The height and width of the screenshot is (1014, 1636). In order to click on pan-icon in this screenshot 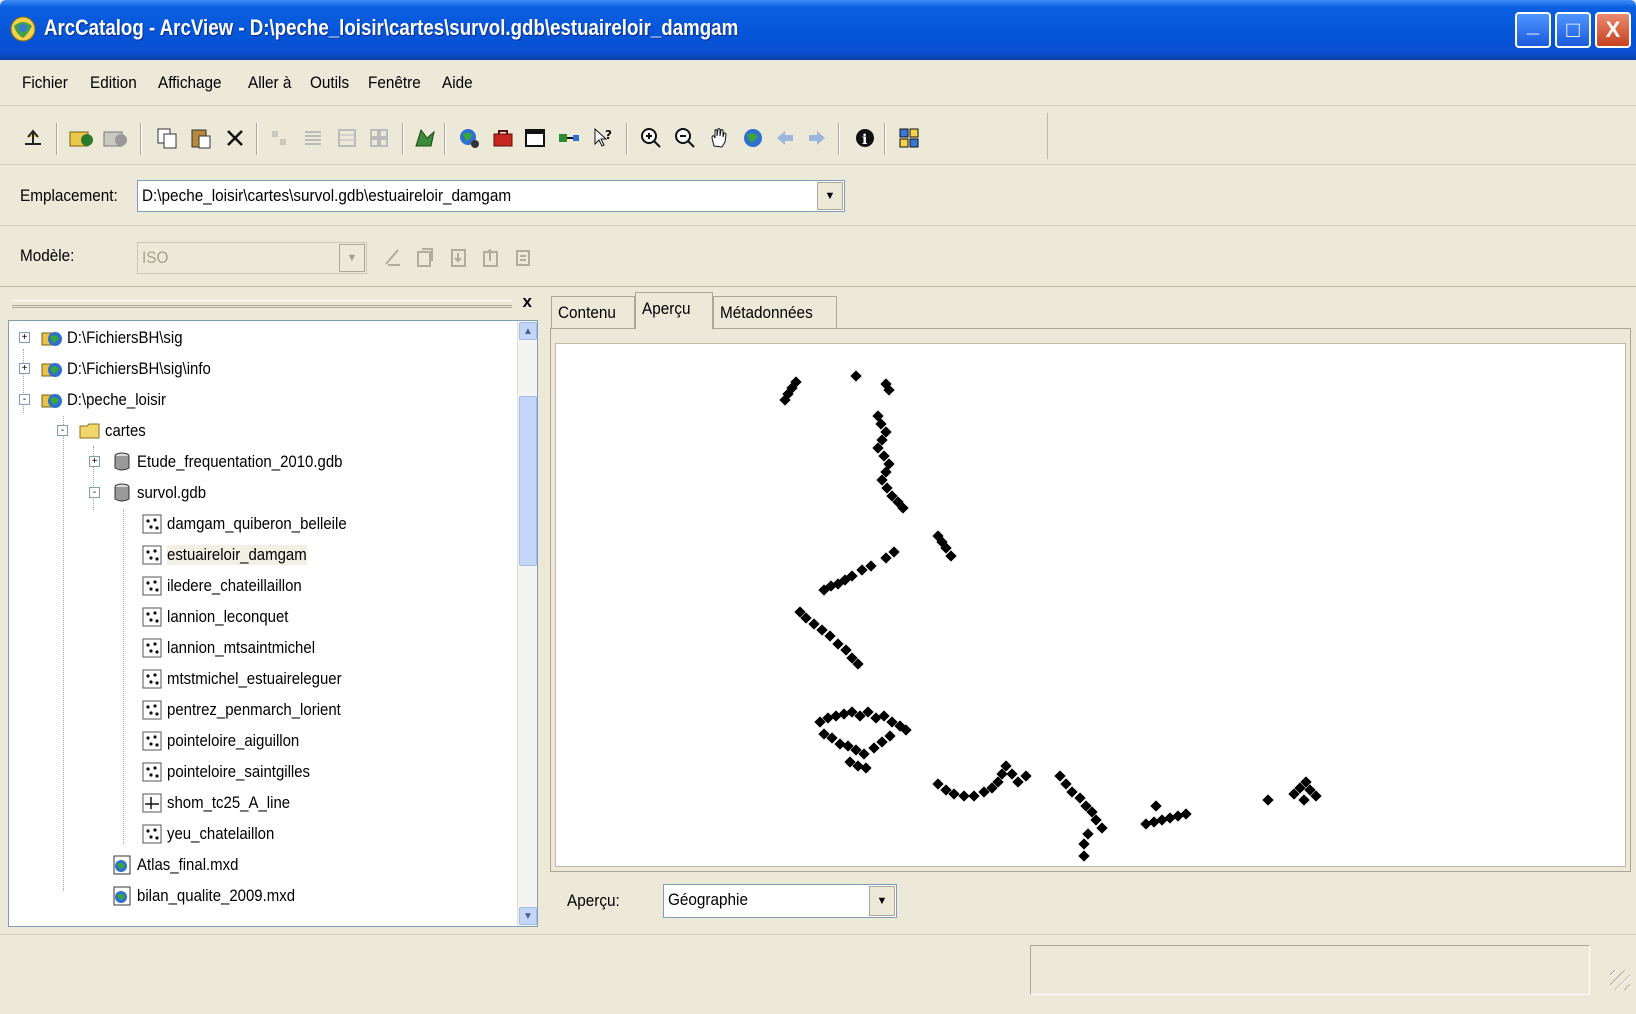, I will do `click(719, 138)`.